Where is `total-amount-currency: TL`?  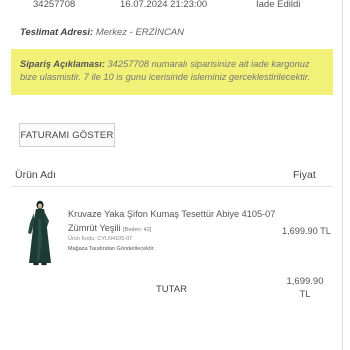
total-amount-currency: TL is located at coordinates (305, 294).